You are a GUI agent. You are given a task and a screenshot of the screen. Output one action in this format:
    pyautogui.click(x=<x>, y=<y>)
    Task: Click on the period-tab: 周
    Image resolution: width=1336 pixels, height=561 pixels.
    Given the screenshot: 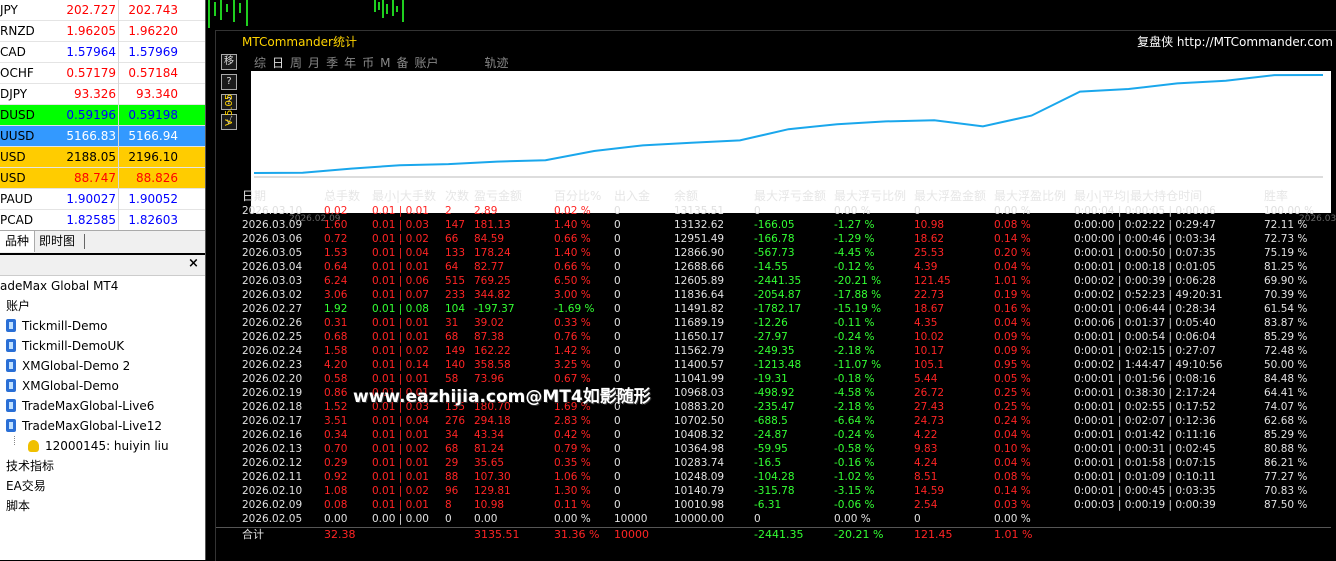 What is the action you would take?
    pyautogui.click(x=296, y=63)
    